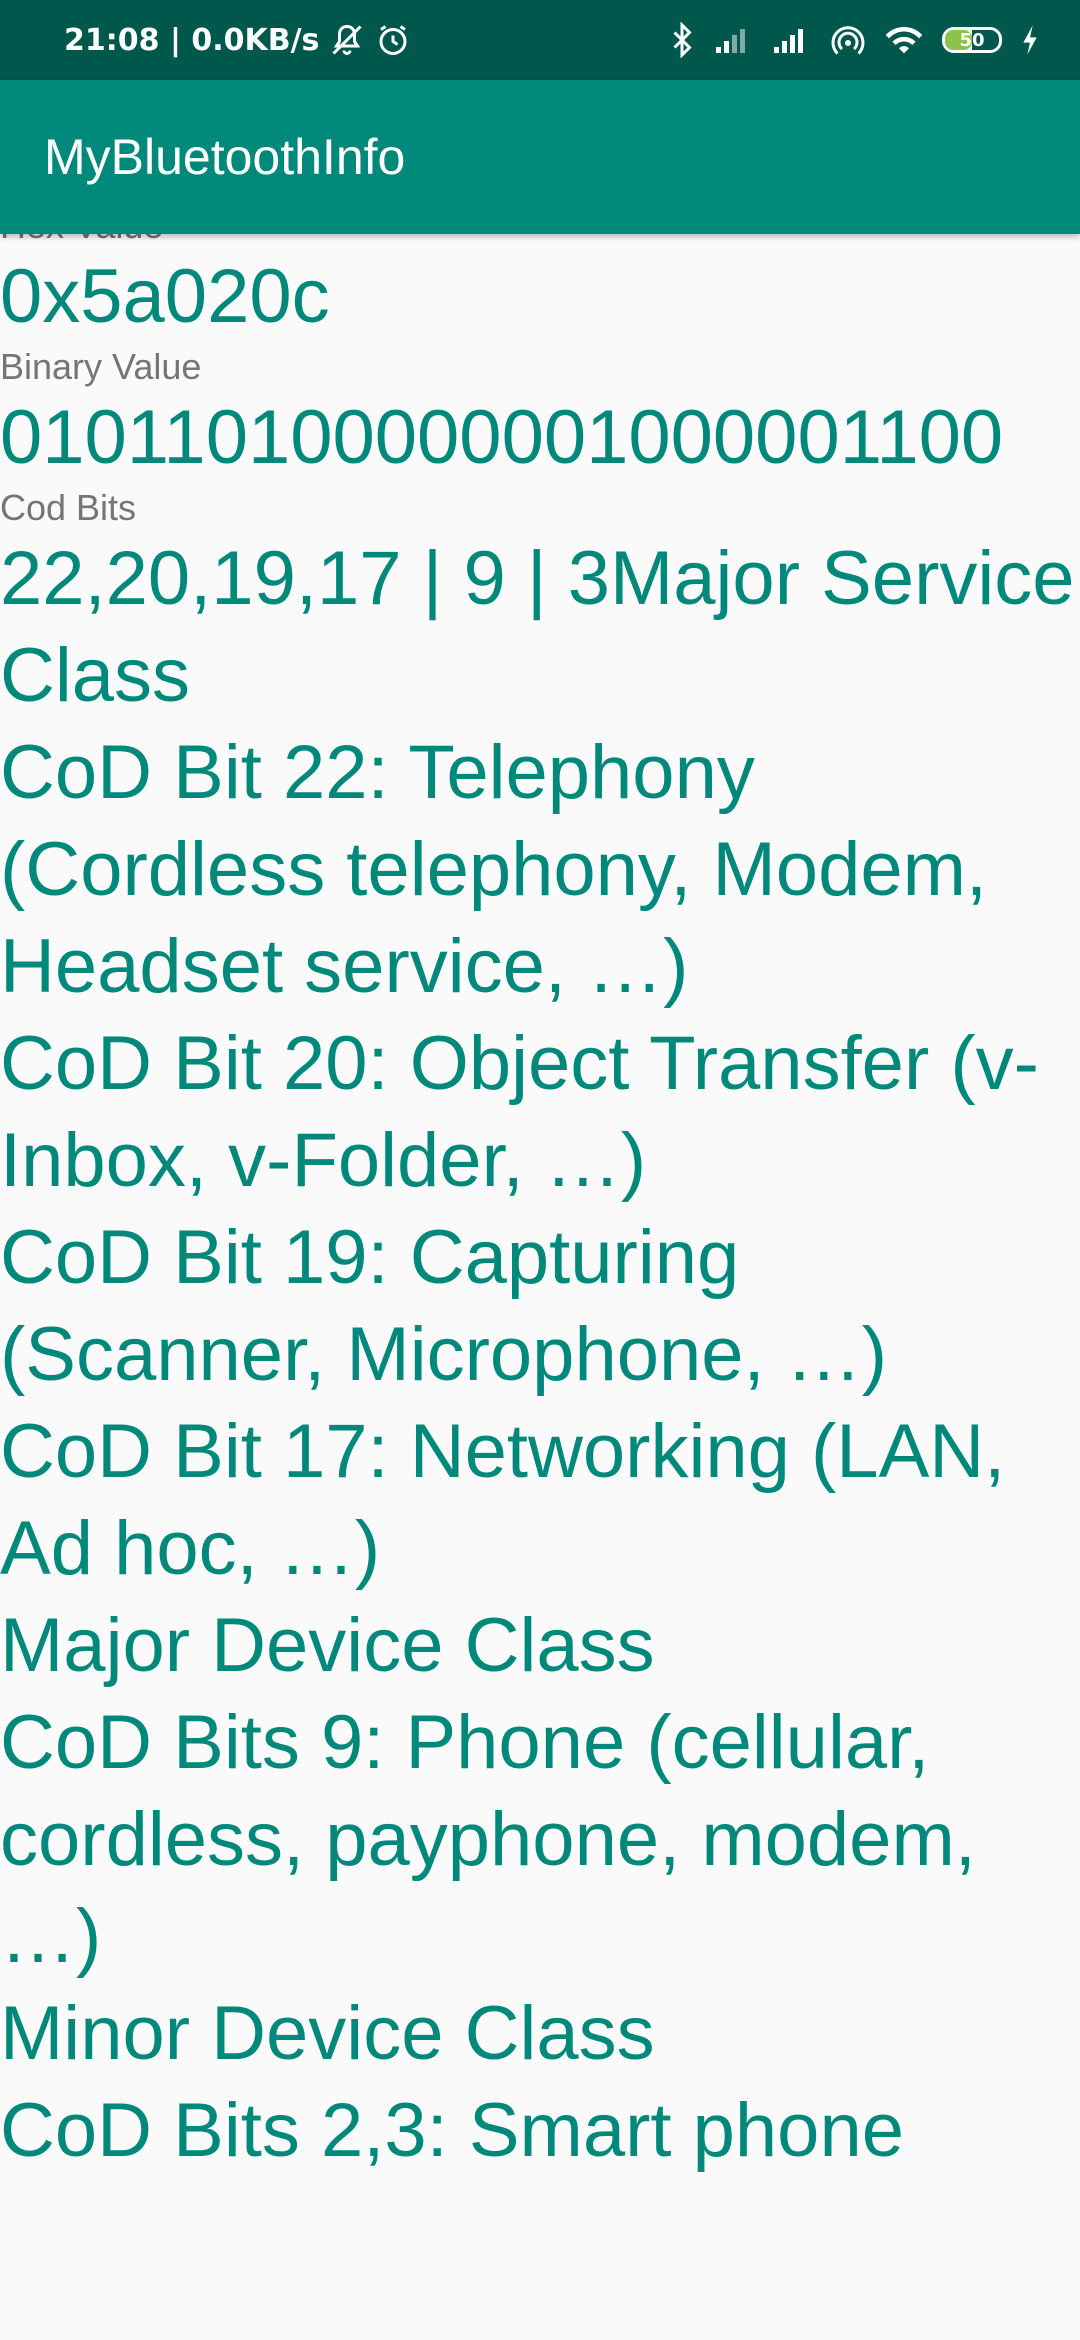 Image resolution: width=1080 pixels, height=2340 pixels. What do you see at coordinates (452, 2130) in the screenshot?
I see `cod-line: CoD Bits 2,3: Smart phone` at bounding box center [452, 2130].